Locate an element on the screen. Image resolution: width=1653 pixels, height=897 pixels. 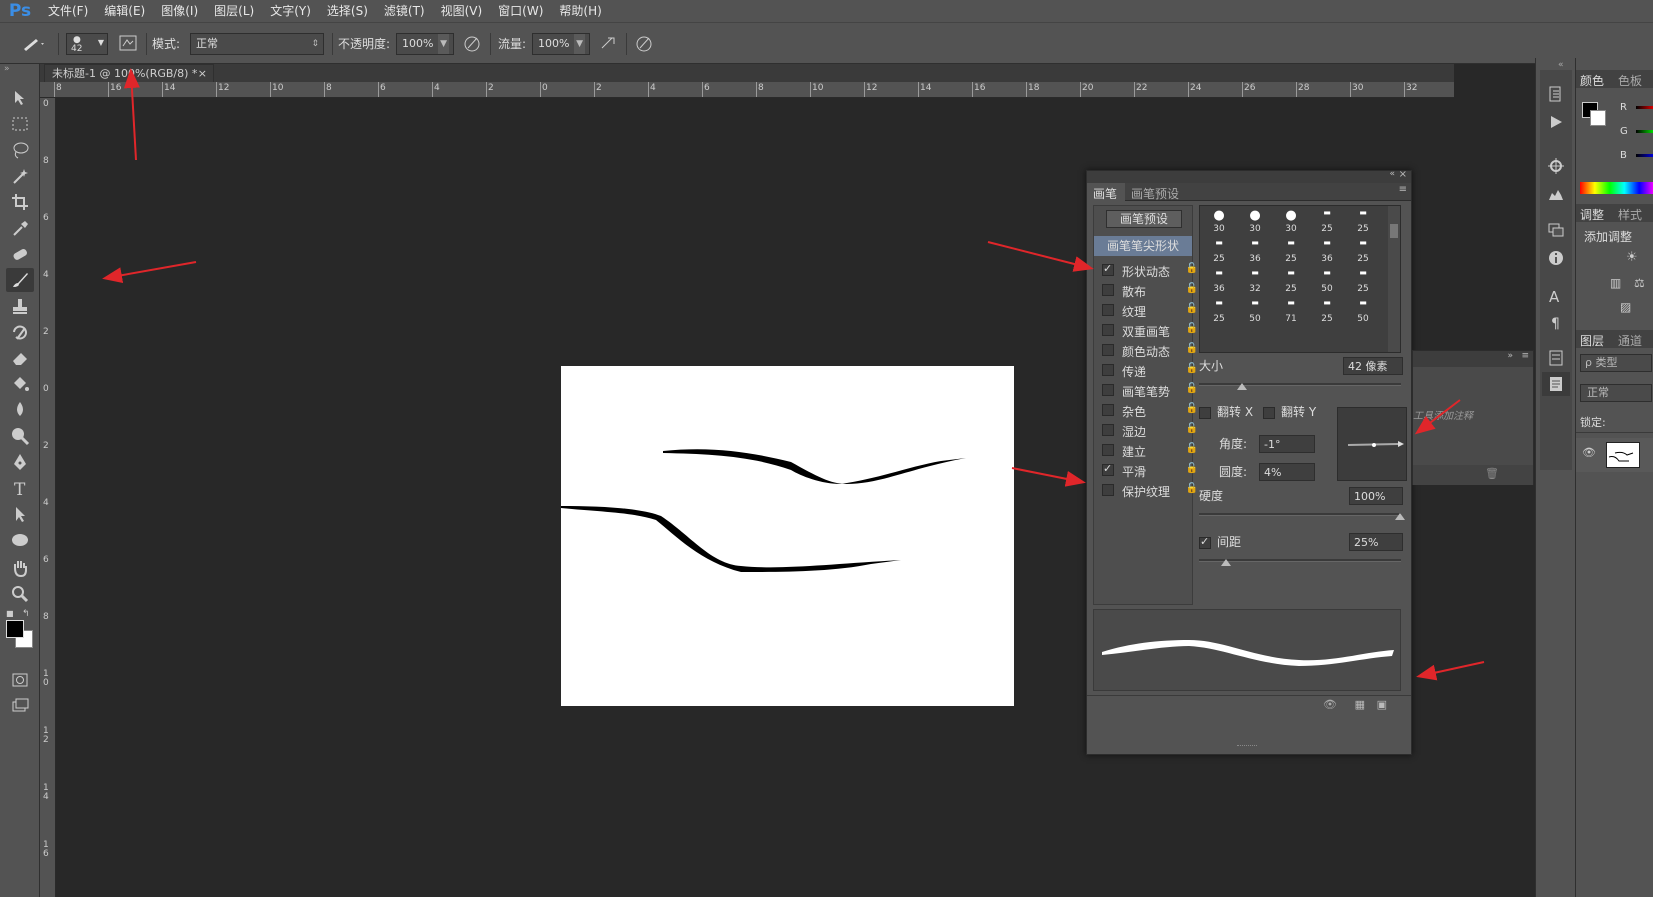
size-input: 42 像素 is located at coordinates (1373, 366).